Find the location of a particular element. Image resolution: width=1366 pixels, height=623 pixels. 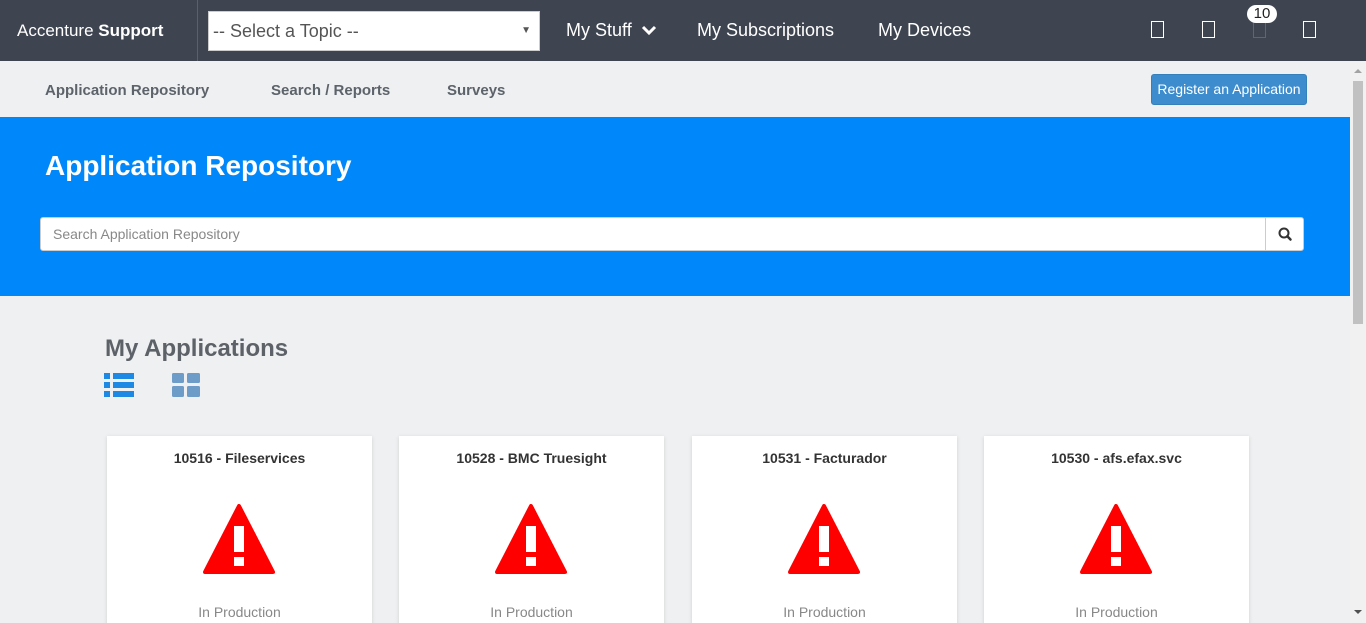

search-icon is located at coordinates (1285, 234).